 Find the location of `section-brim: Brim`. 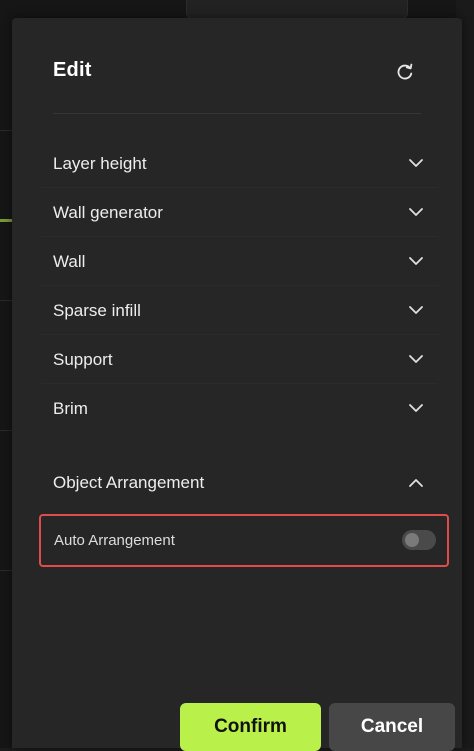

section-brim: Brim is located at coordinates (239, 408).